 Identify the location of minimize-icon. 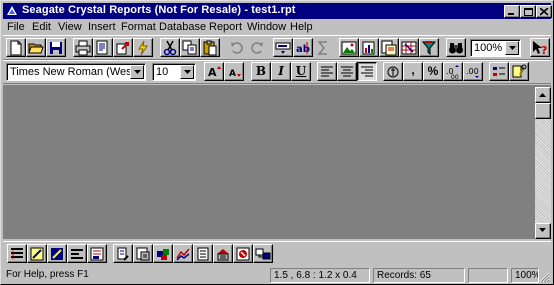
(511, 14).